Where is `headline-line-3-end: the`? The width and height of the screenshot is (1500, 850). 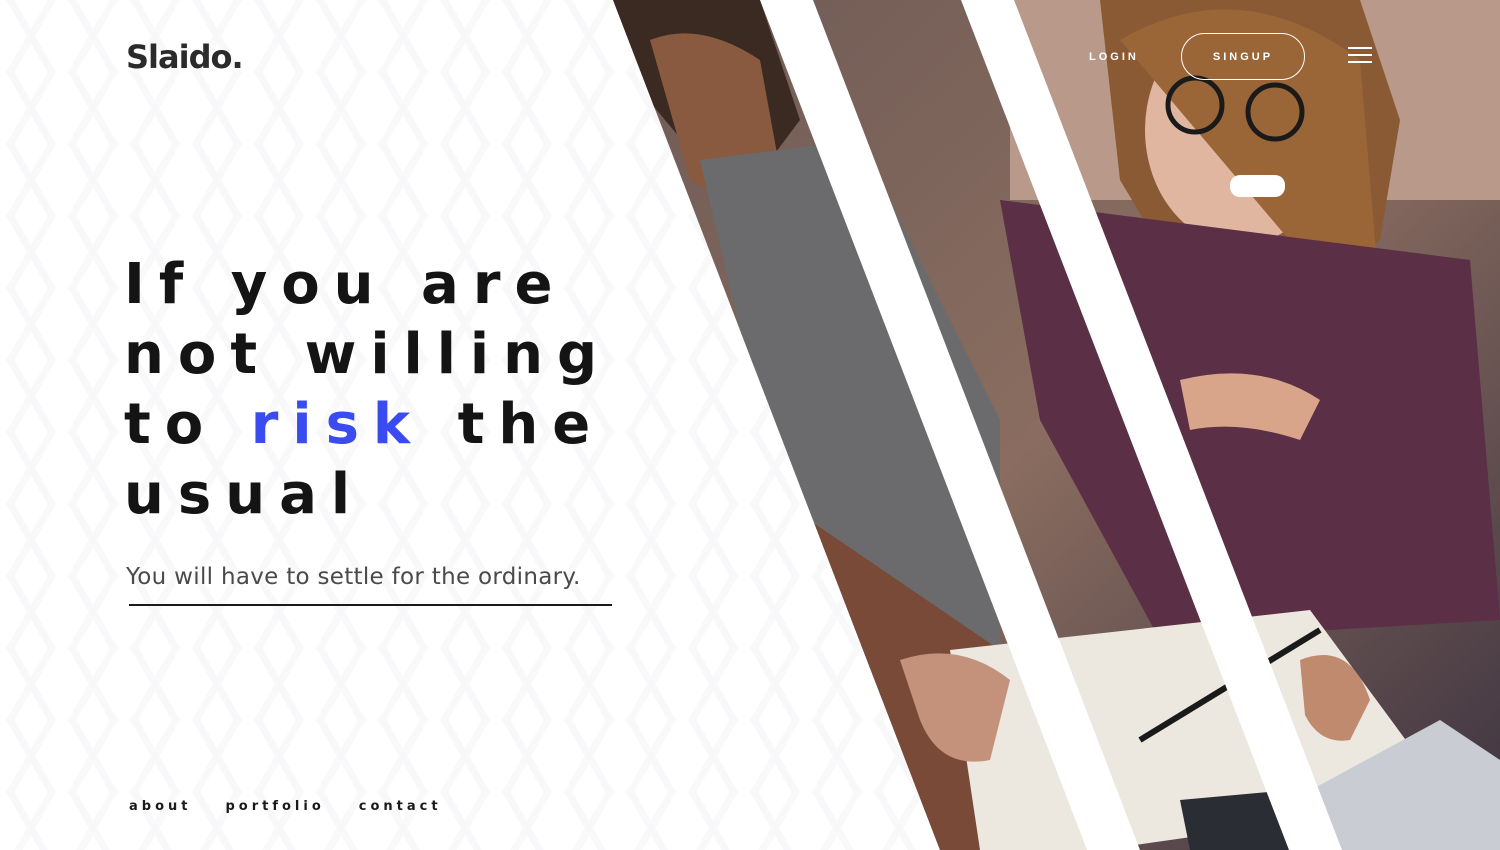
headline-line-3-end: the is located at coordinates (514, 424).